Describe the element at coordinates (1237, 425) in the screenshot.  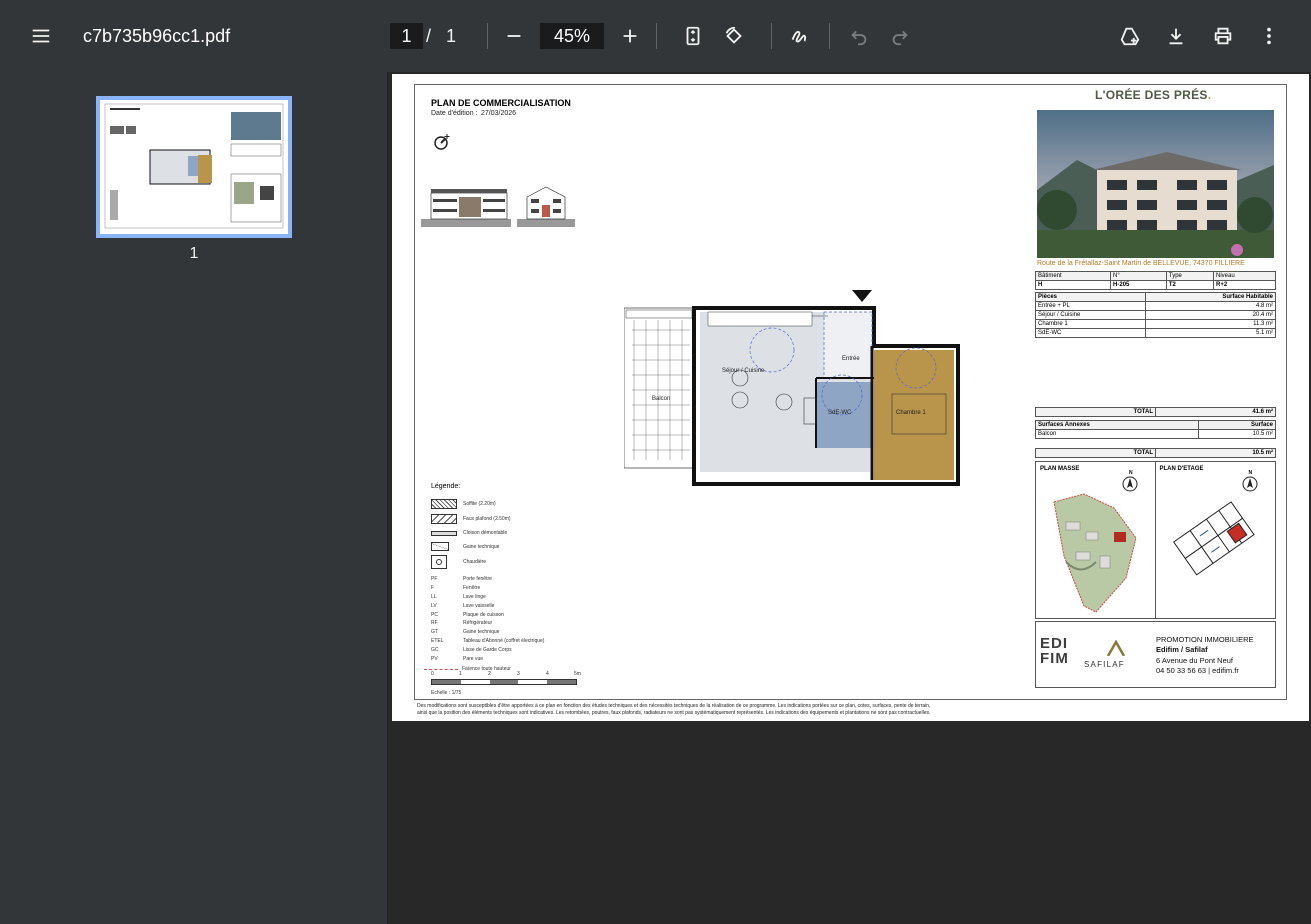
I see `annex-header: Surface` at that location.